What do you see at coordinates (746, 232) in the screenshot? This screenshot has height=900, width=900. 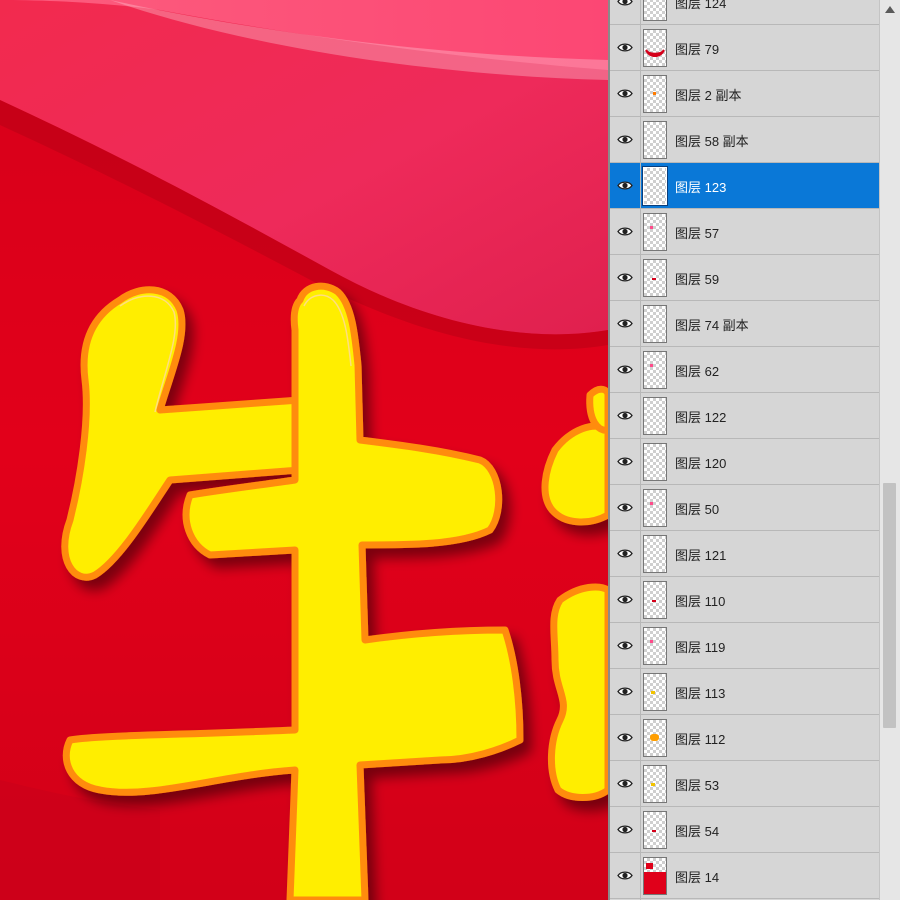 I see `layer-row: 图层 57` at bounding box center [746, 232].